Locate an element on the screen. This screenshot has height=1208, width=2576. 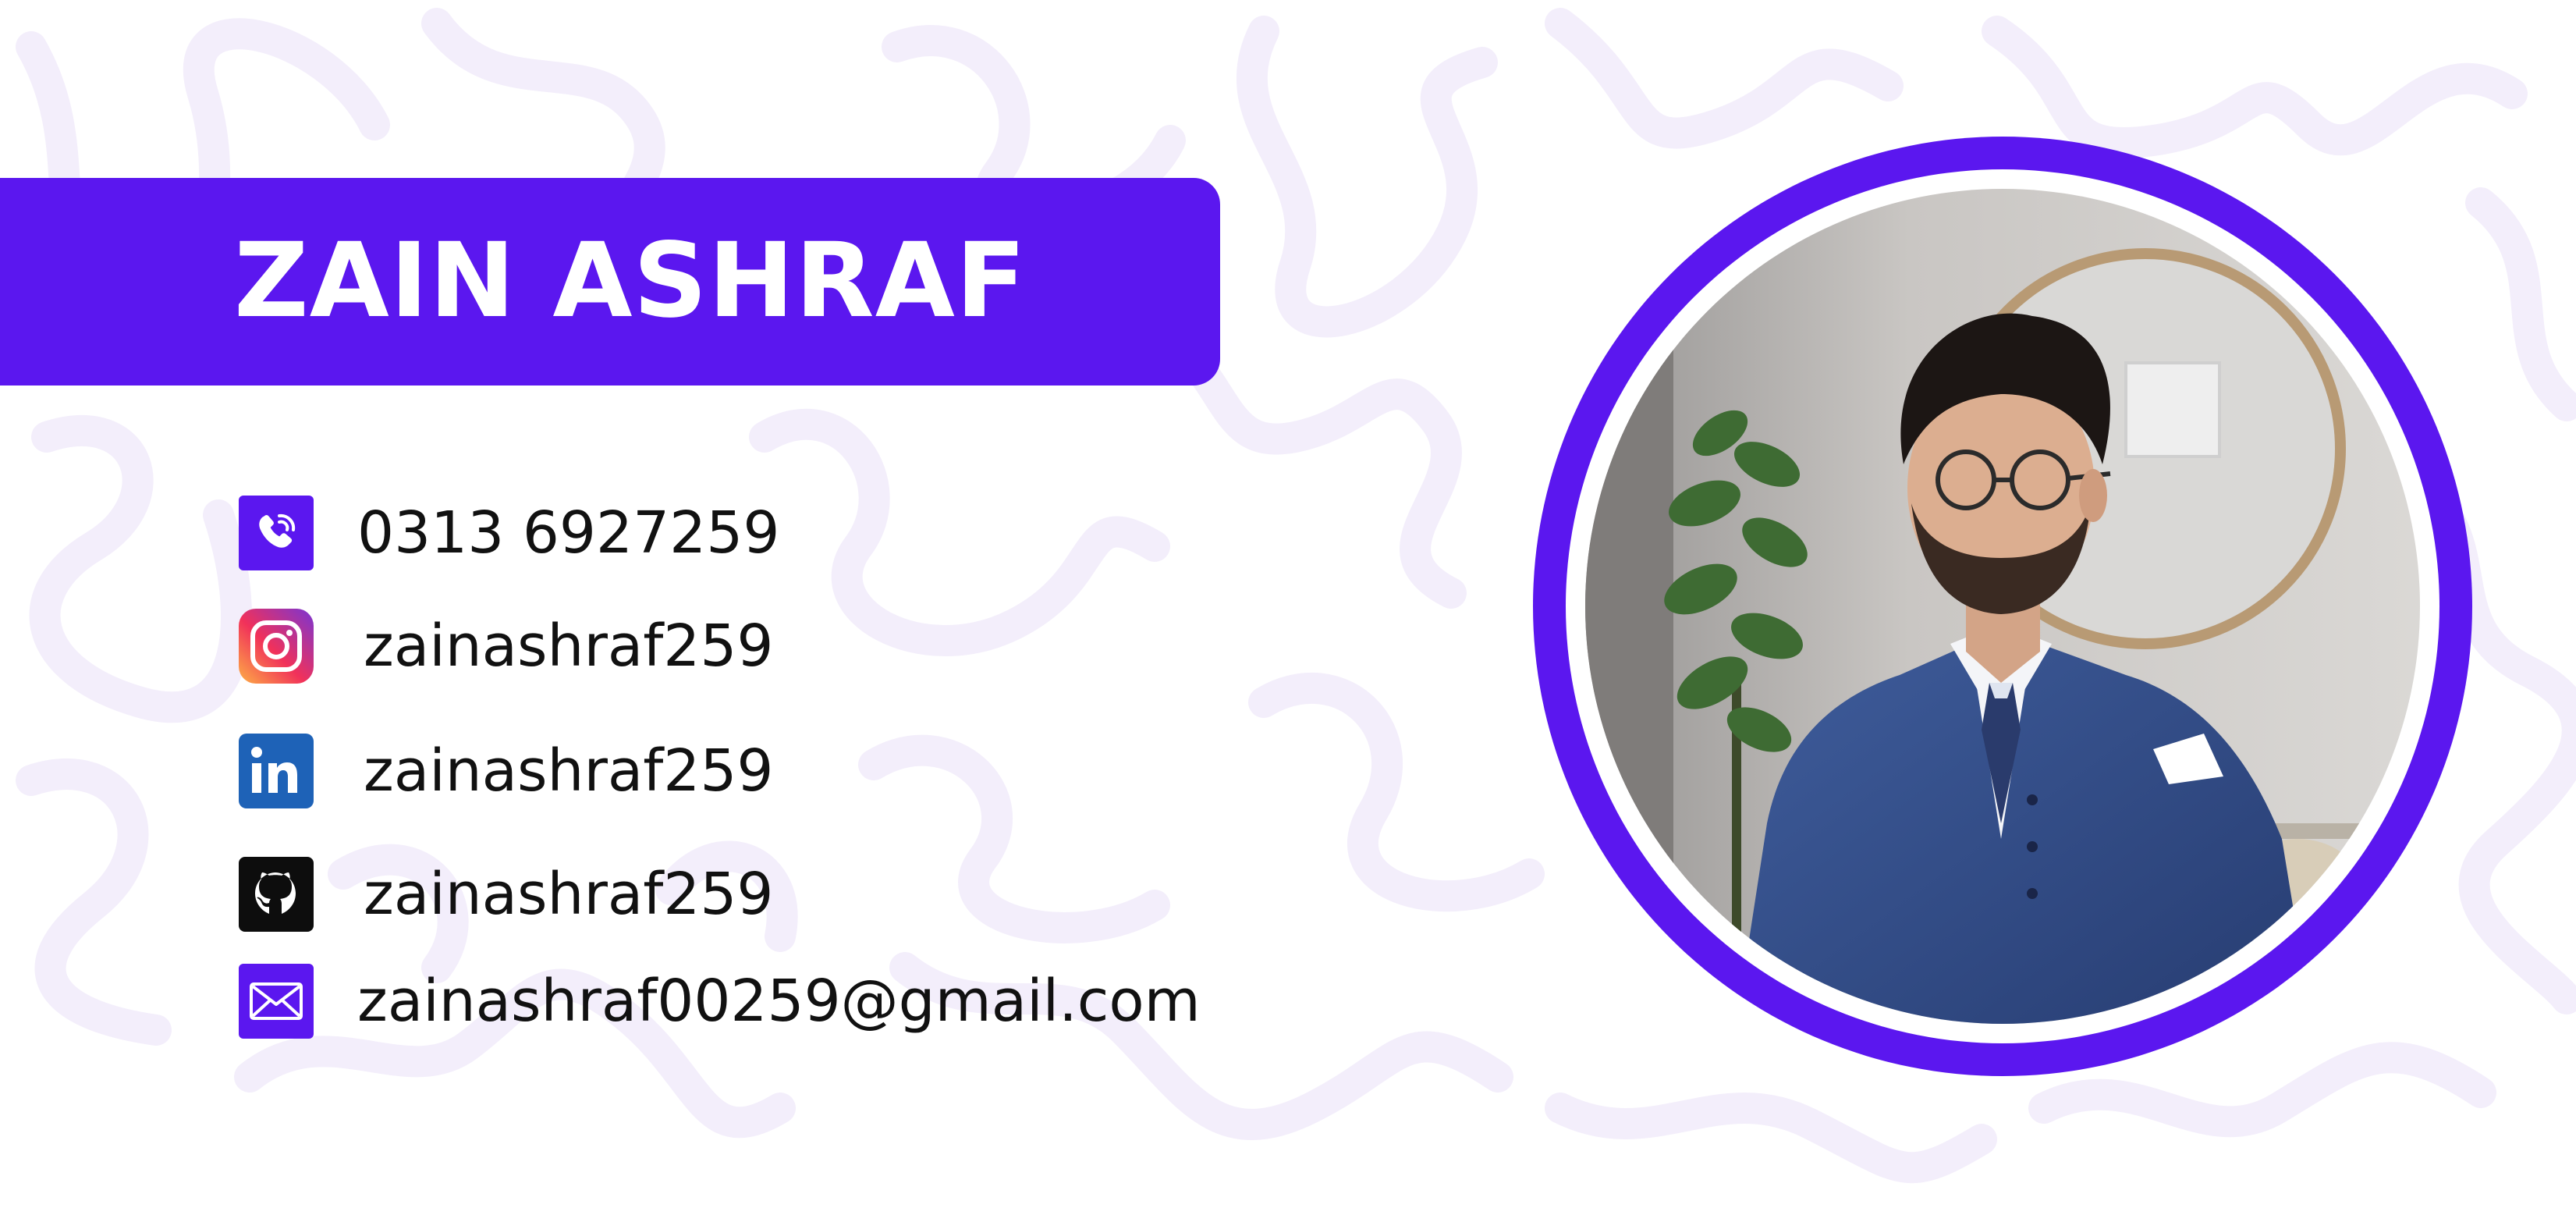
github-icon is located at coordinates (276, 894).